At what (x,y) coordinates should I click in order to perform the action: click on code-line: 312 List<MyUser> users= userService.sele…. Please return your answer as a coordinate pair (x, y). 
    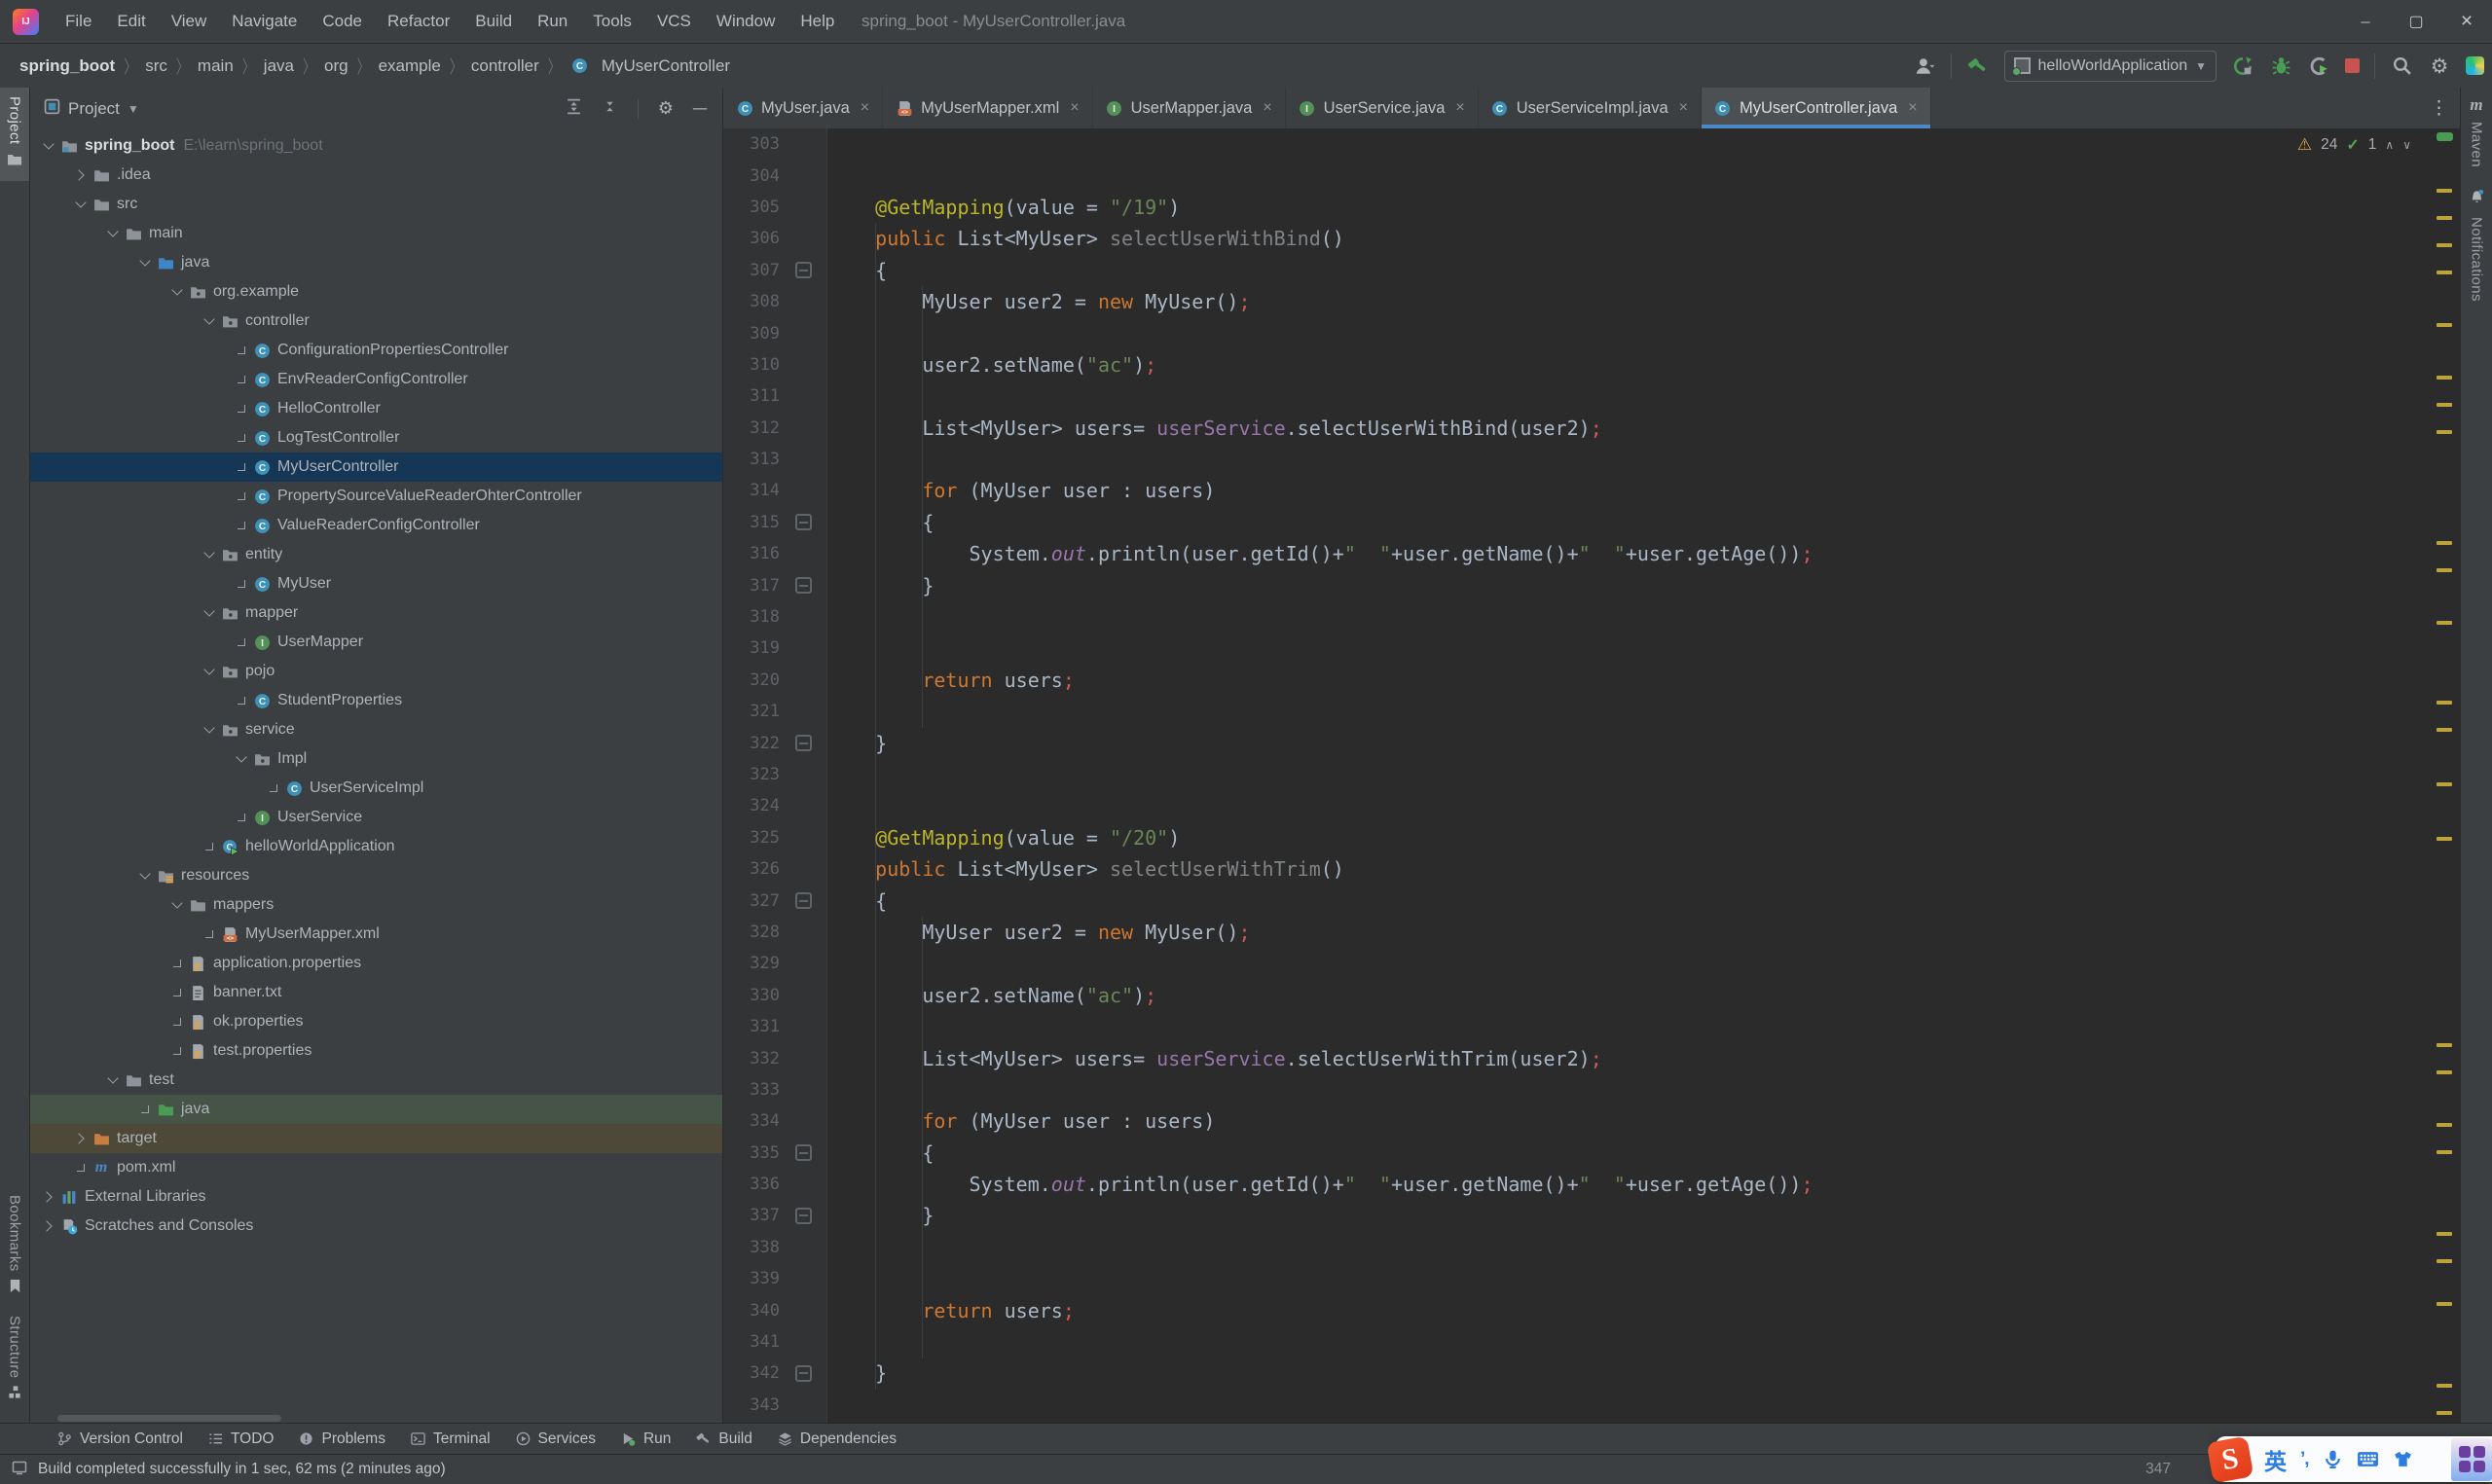
    Looking at the image, I should click on (1576, 429).